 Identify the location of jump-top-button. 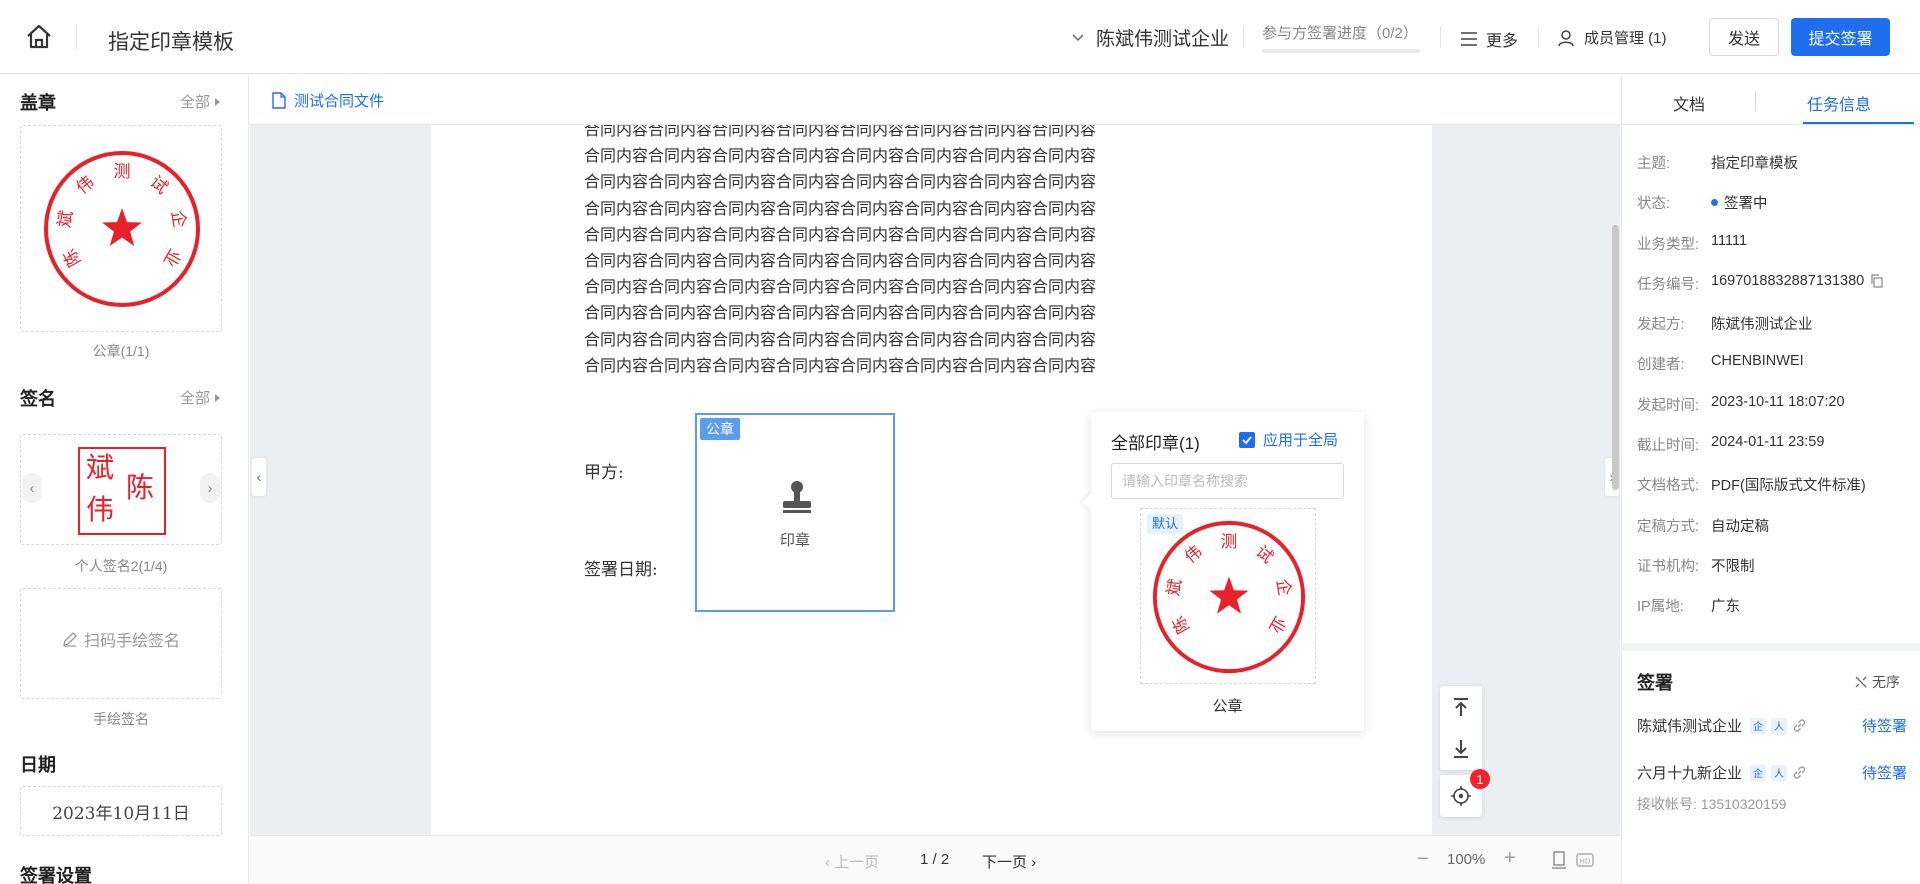
(1461, 707).